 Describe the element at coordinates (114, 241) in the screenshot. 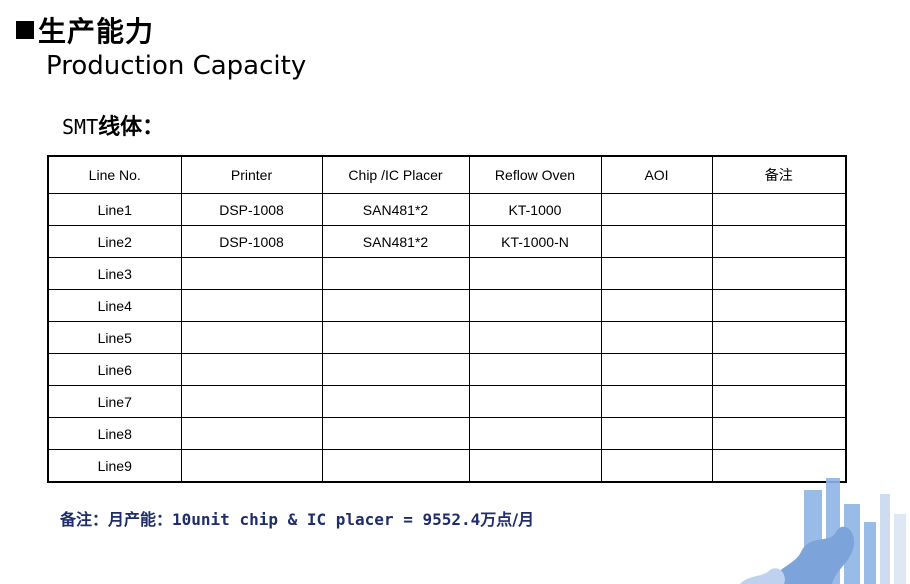

I see `line-number-cell: Line2` at that location.